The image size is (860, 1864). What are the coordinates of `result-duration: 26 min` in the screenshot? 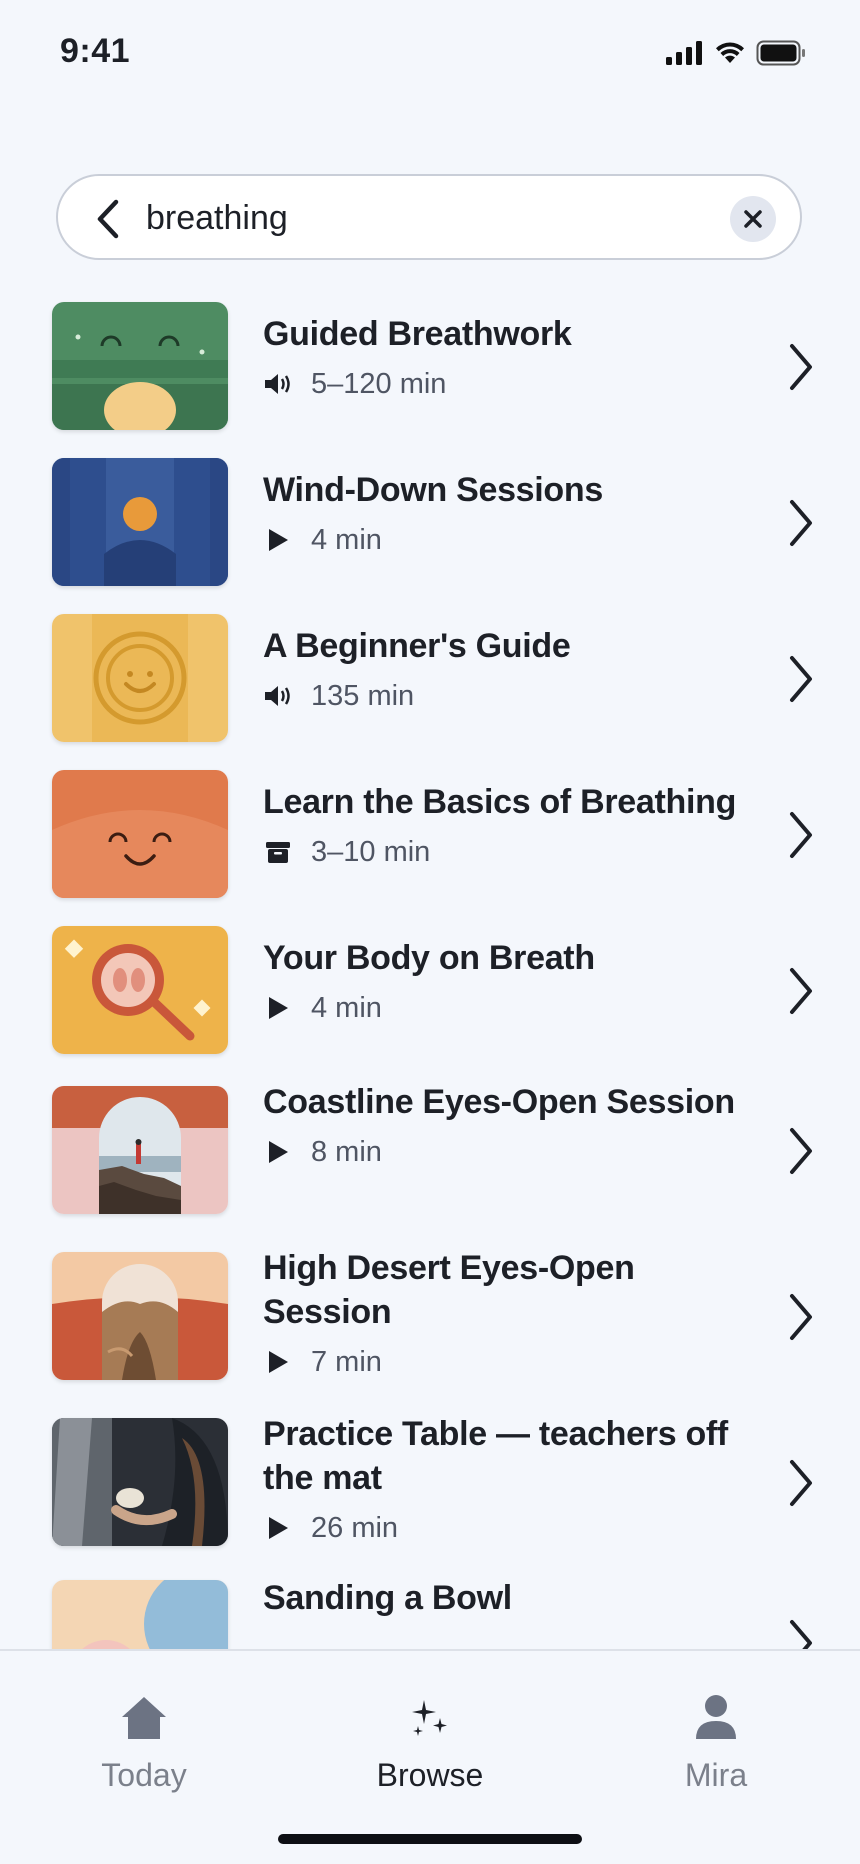 It's located at (355, 1527).